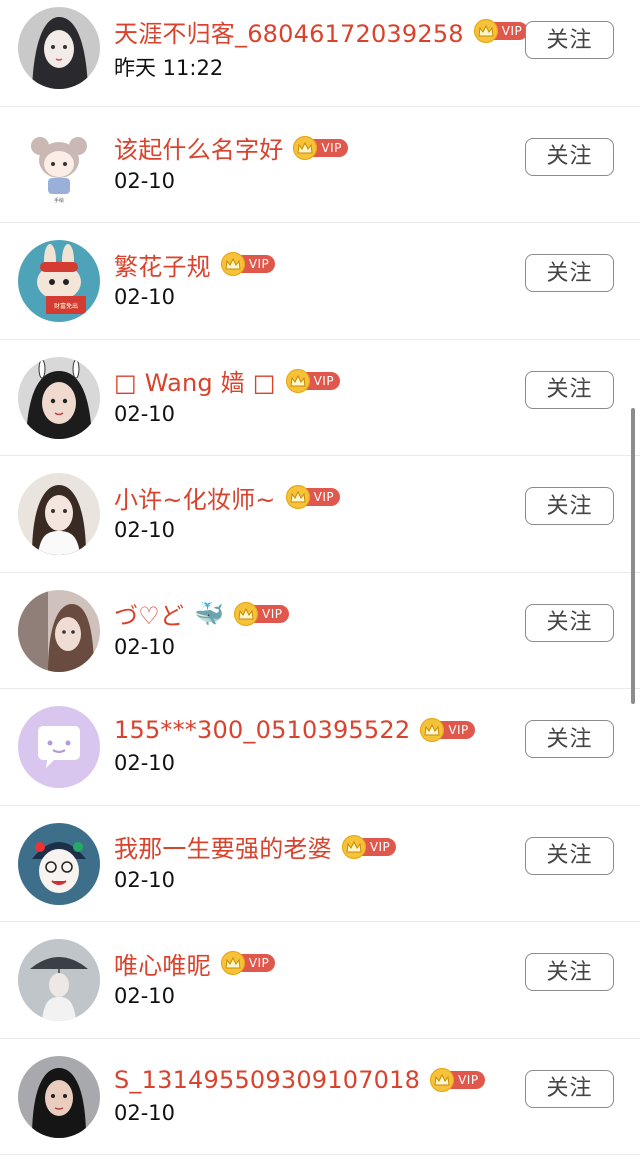 The image size is (640, 1159). What do you see at coordinates (59, 164) in the screenshot?
I see `avatar: 手绘` at bounding box center [59, 164].